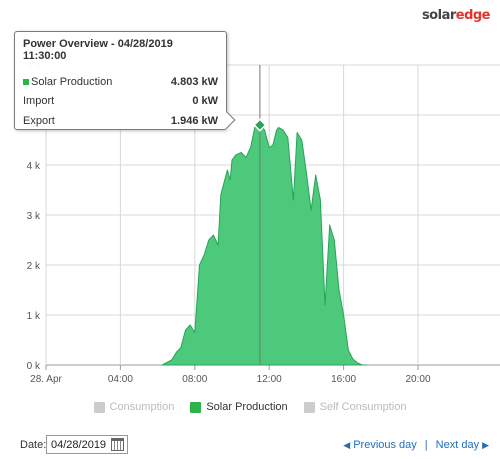  What do you see at coordinates (230, 379) in the screenshot?
I see `x-axis: 28. Apr 04:00 08:00 12:00 16:00 20:00` at bounding box center [230, 379].